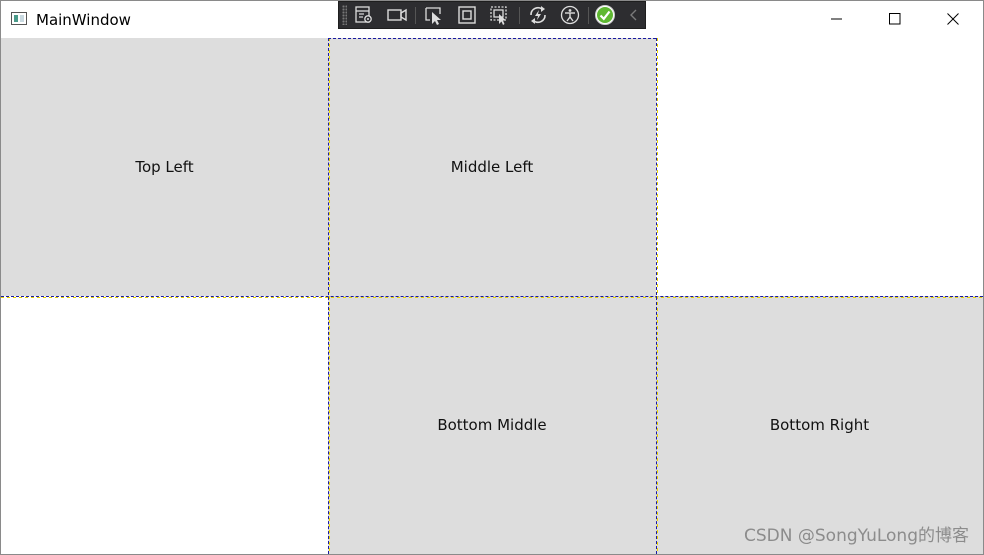 This screenshot has height=555, width=984. Describe the element at coordinates (467, 15) in the screenshot. I see `display-layout-adorners-icon` at that location.